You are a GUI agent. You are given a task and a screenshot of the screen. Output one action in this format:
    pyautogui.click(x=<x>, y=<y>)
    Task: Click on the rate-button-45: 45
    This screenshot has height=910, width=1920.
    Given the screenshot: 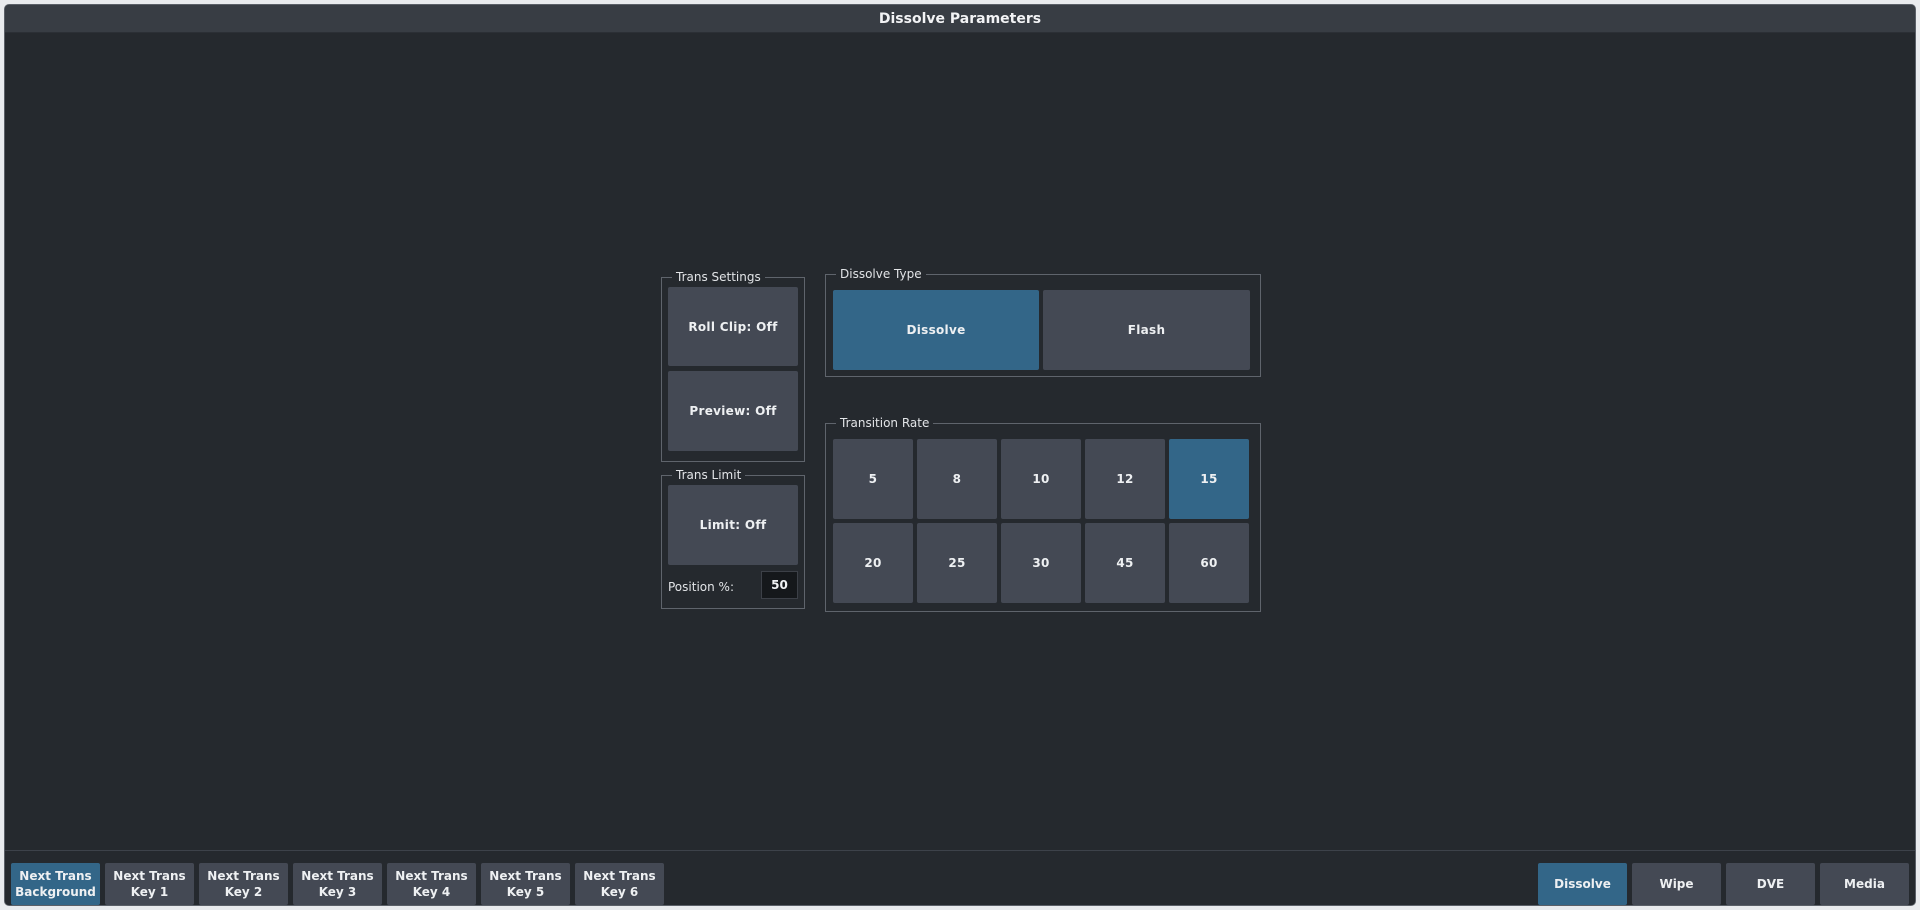 What is the action you would take?
    pyautogui.click(x=1125, y=563)
    